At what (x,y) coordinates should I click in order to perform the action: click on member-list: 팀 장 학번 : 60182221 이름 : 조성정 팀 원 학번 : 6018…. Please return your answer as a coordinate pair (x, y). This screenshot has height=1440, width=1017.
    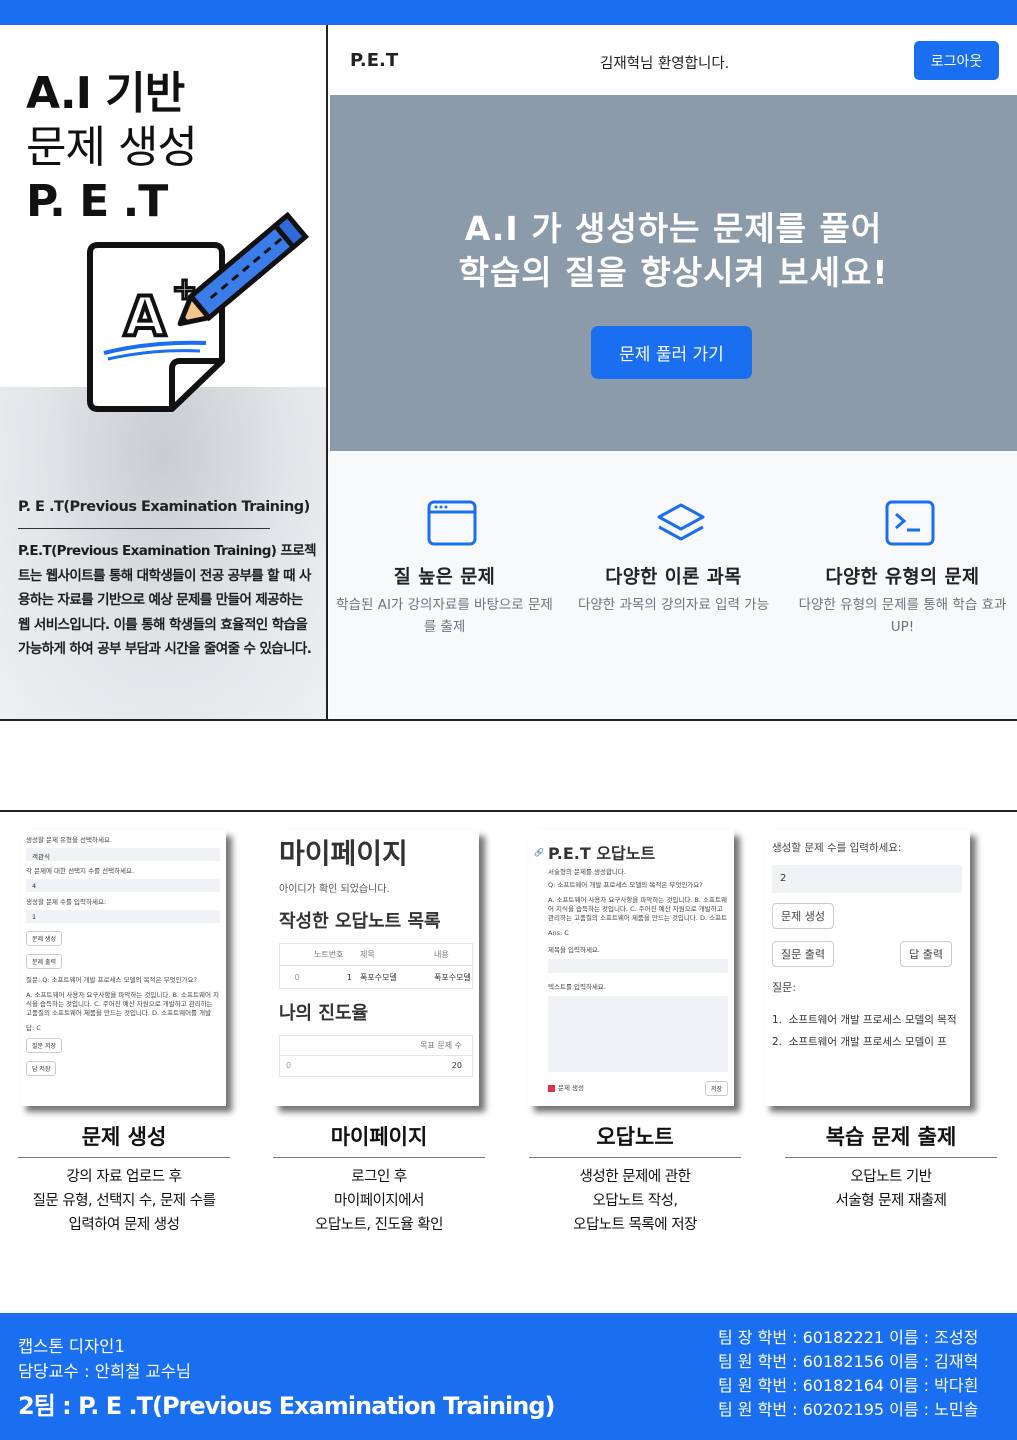
    Looking at the image, I should click on (848, 1374).